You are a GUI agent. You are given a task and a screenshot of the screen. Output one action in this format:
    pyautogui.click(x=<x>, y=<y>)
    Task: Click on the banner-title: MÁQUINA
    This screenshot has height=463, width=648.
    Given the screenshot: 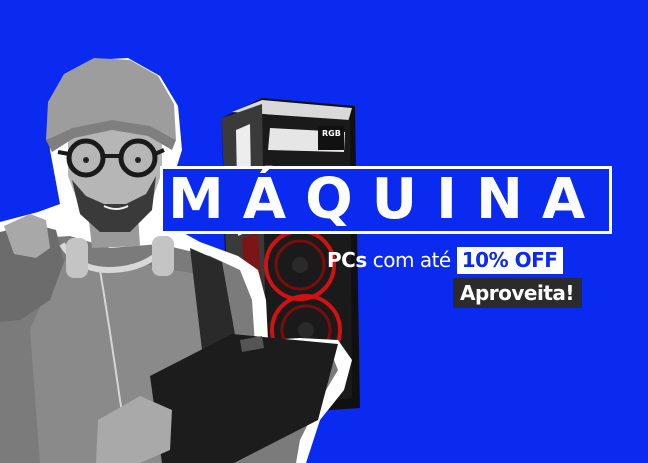 What is the action you would take?
    pyautogui.click(x=386, y=199)
    